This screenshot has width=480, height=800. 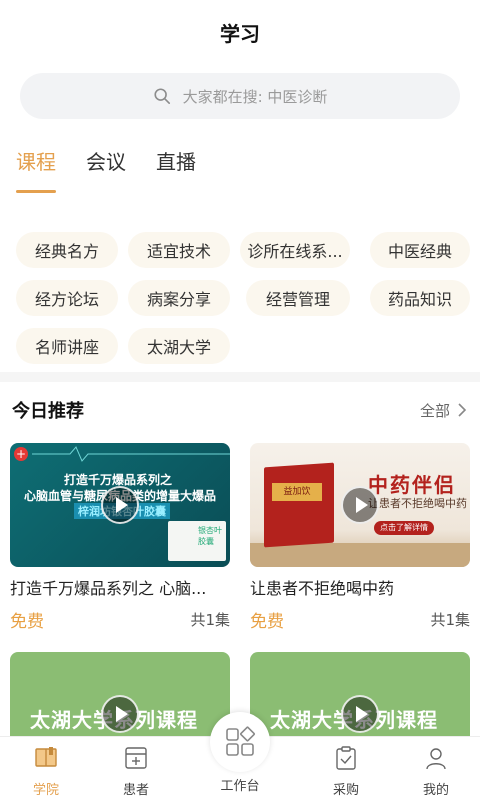 I want to click on chip-business-management: 经营管理, so click(x=298, y=298).